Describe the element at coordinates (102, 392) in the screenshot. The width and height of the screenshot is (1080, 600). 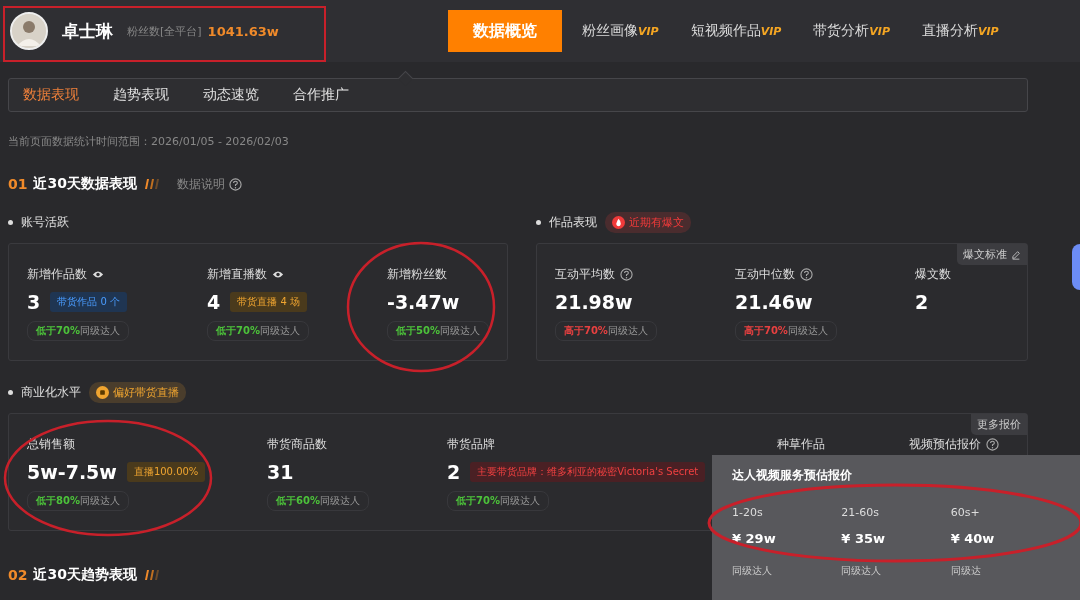
I see `coin-icon` at that location.